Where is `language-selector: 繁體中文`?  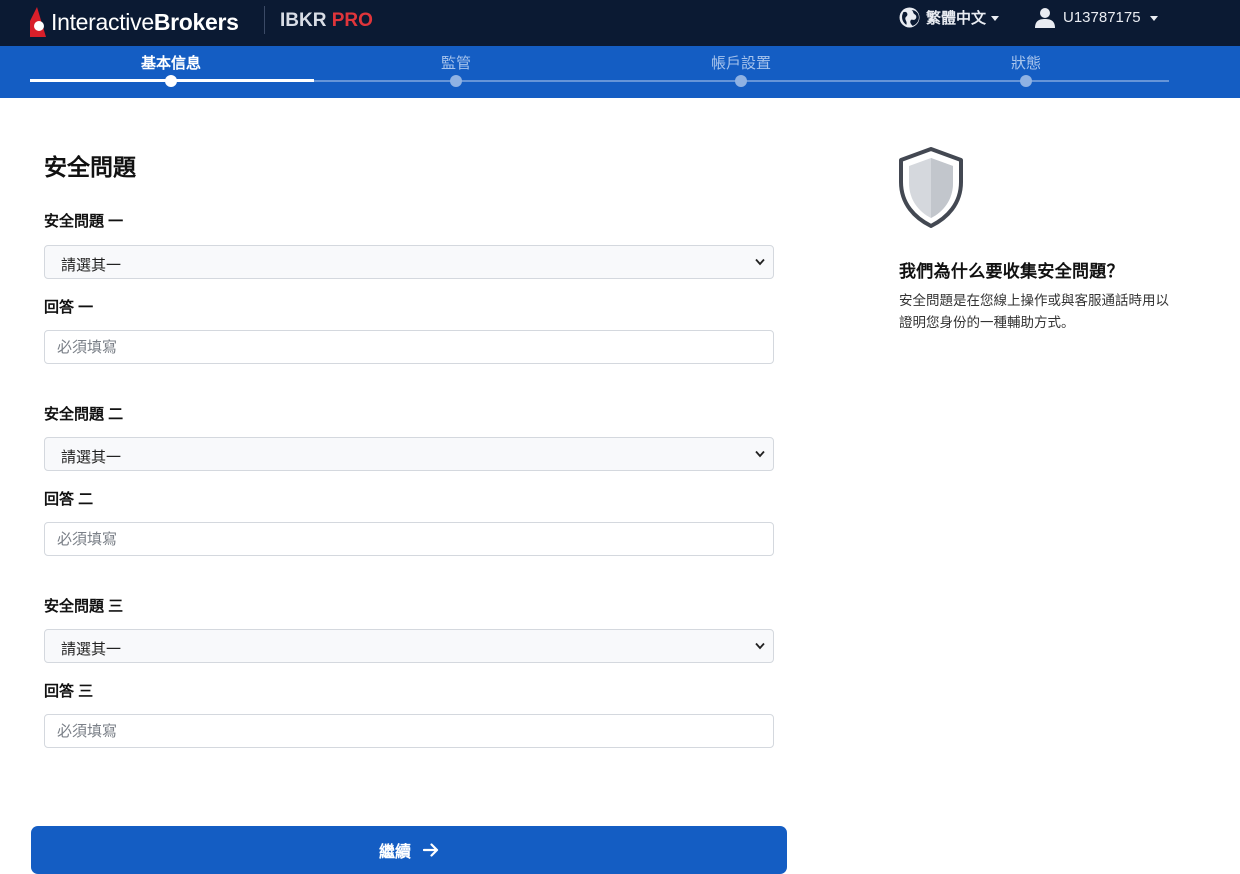
language-selector: 繁體中文 is located at coordinates (949, 17).